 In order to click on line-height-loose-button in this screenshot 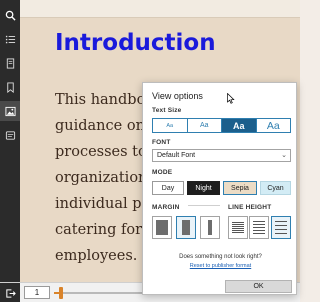, I will do `click(281, 227)`.